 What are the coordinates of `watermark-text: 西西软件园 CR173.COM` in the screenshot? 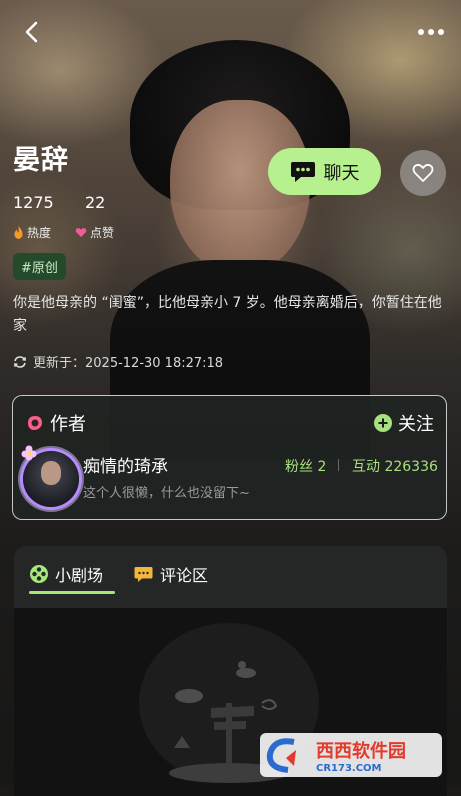 It's located at (361, 755).